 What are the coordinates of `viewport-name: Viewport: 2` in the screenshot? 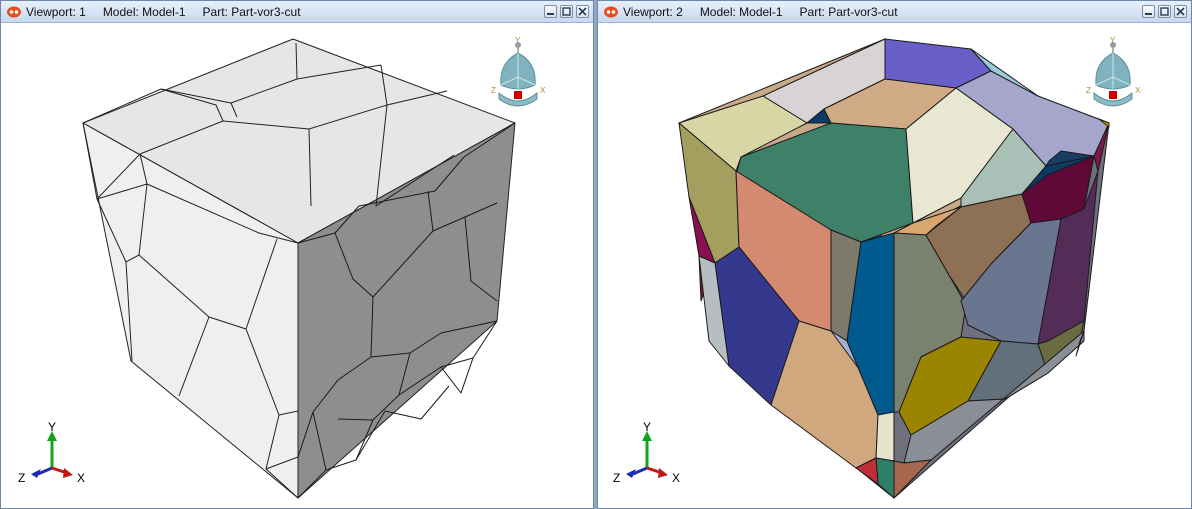 It's located at (653, 11).